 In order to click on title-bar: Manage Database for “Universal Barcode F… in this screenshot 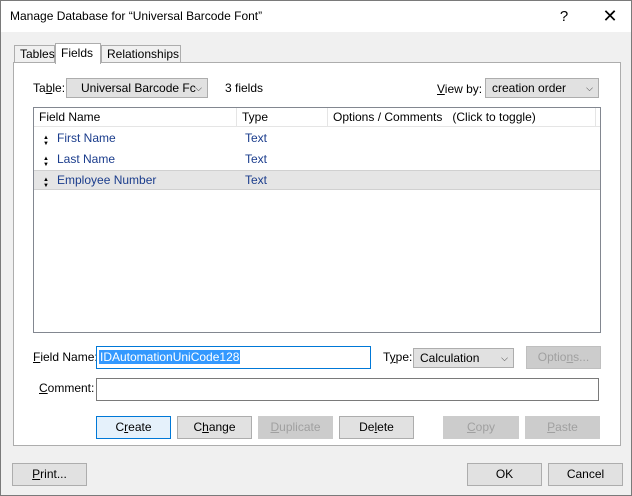, I will do `click(316, 16)`.